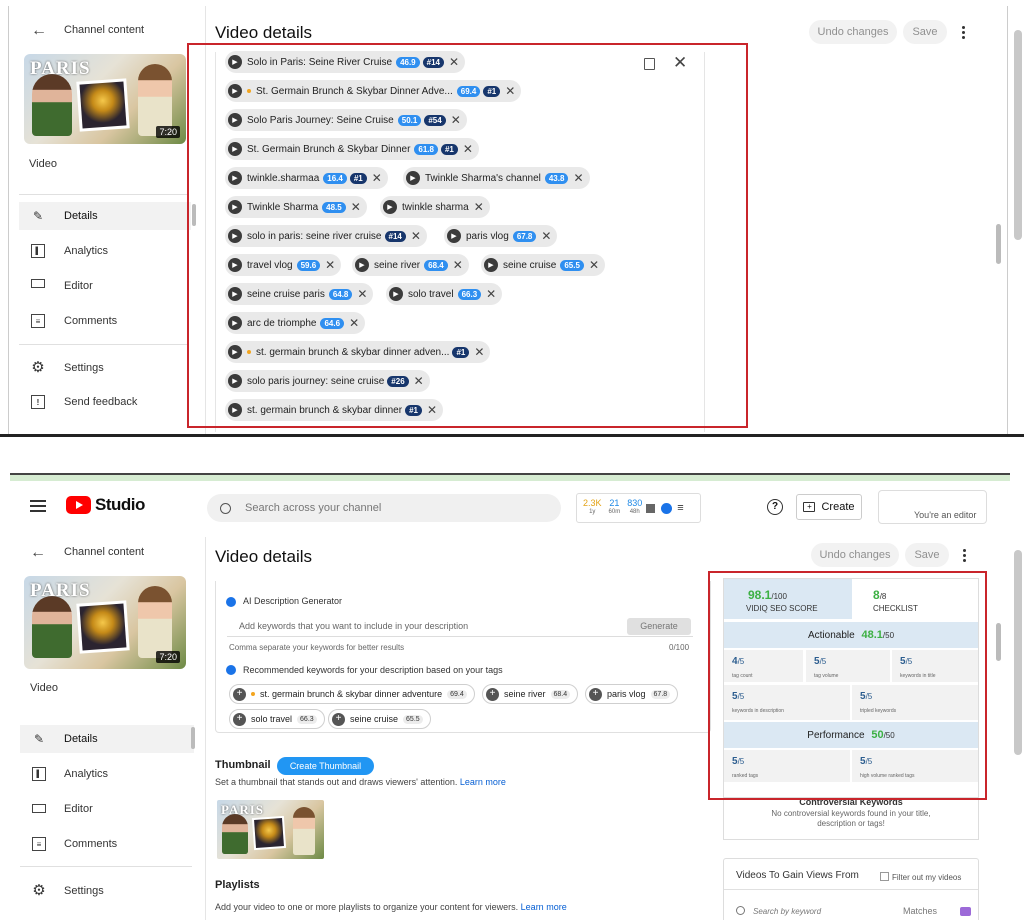  What do you see at coordinates (1018, 652) in the screenshot?
I see `outer-scrollbar-bottom` at bounding box center [1018, 652].